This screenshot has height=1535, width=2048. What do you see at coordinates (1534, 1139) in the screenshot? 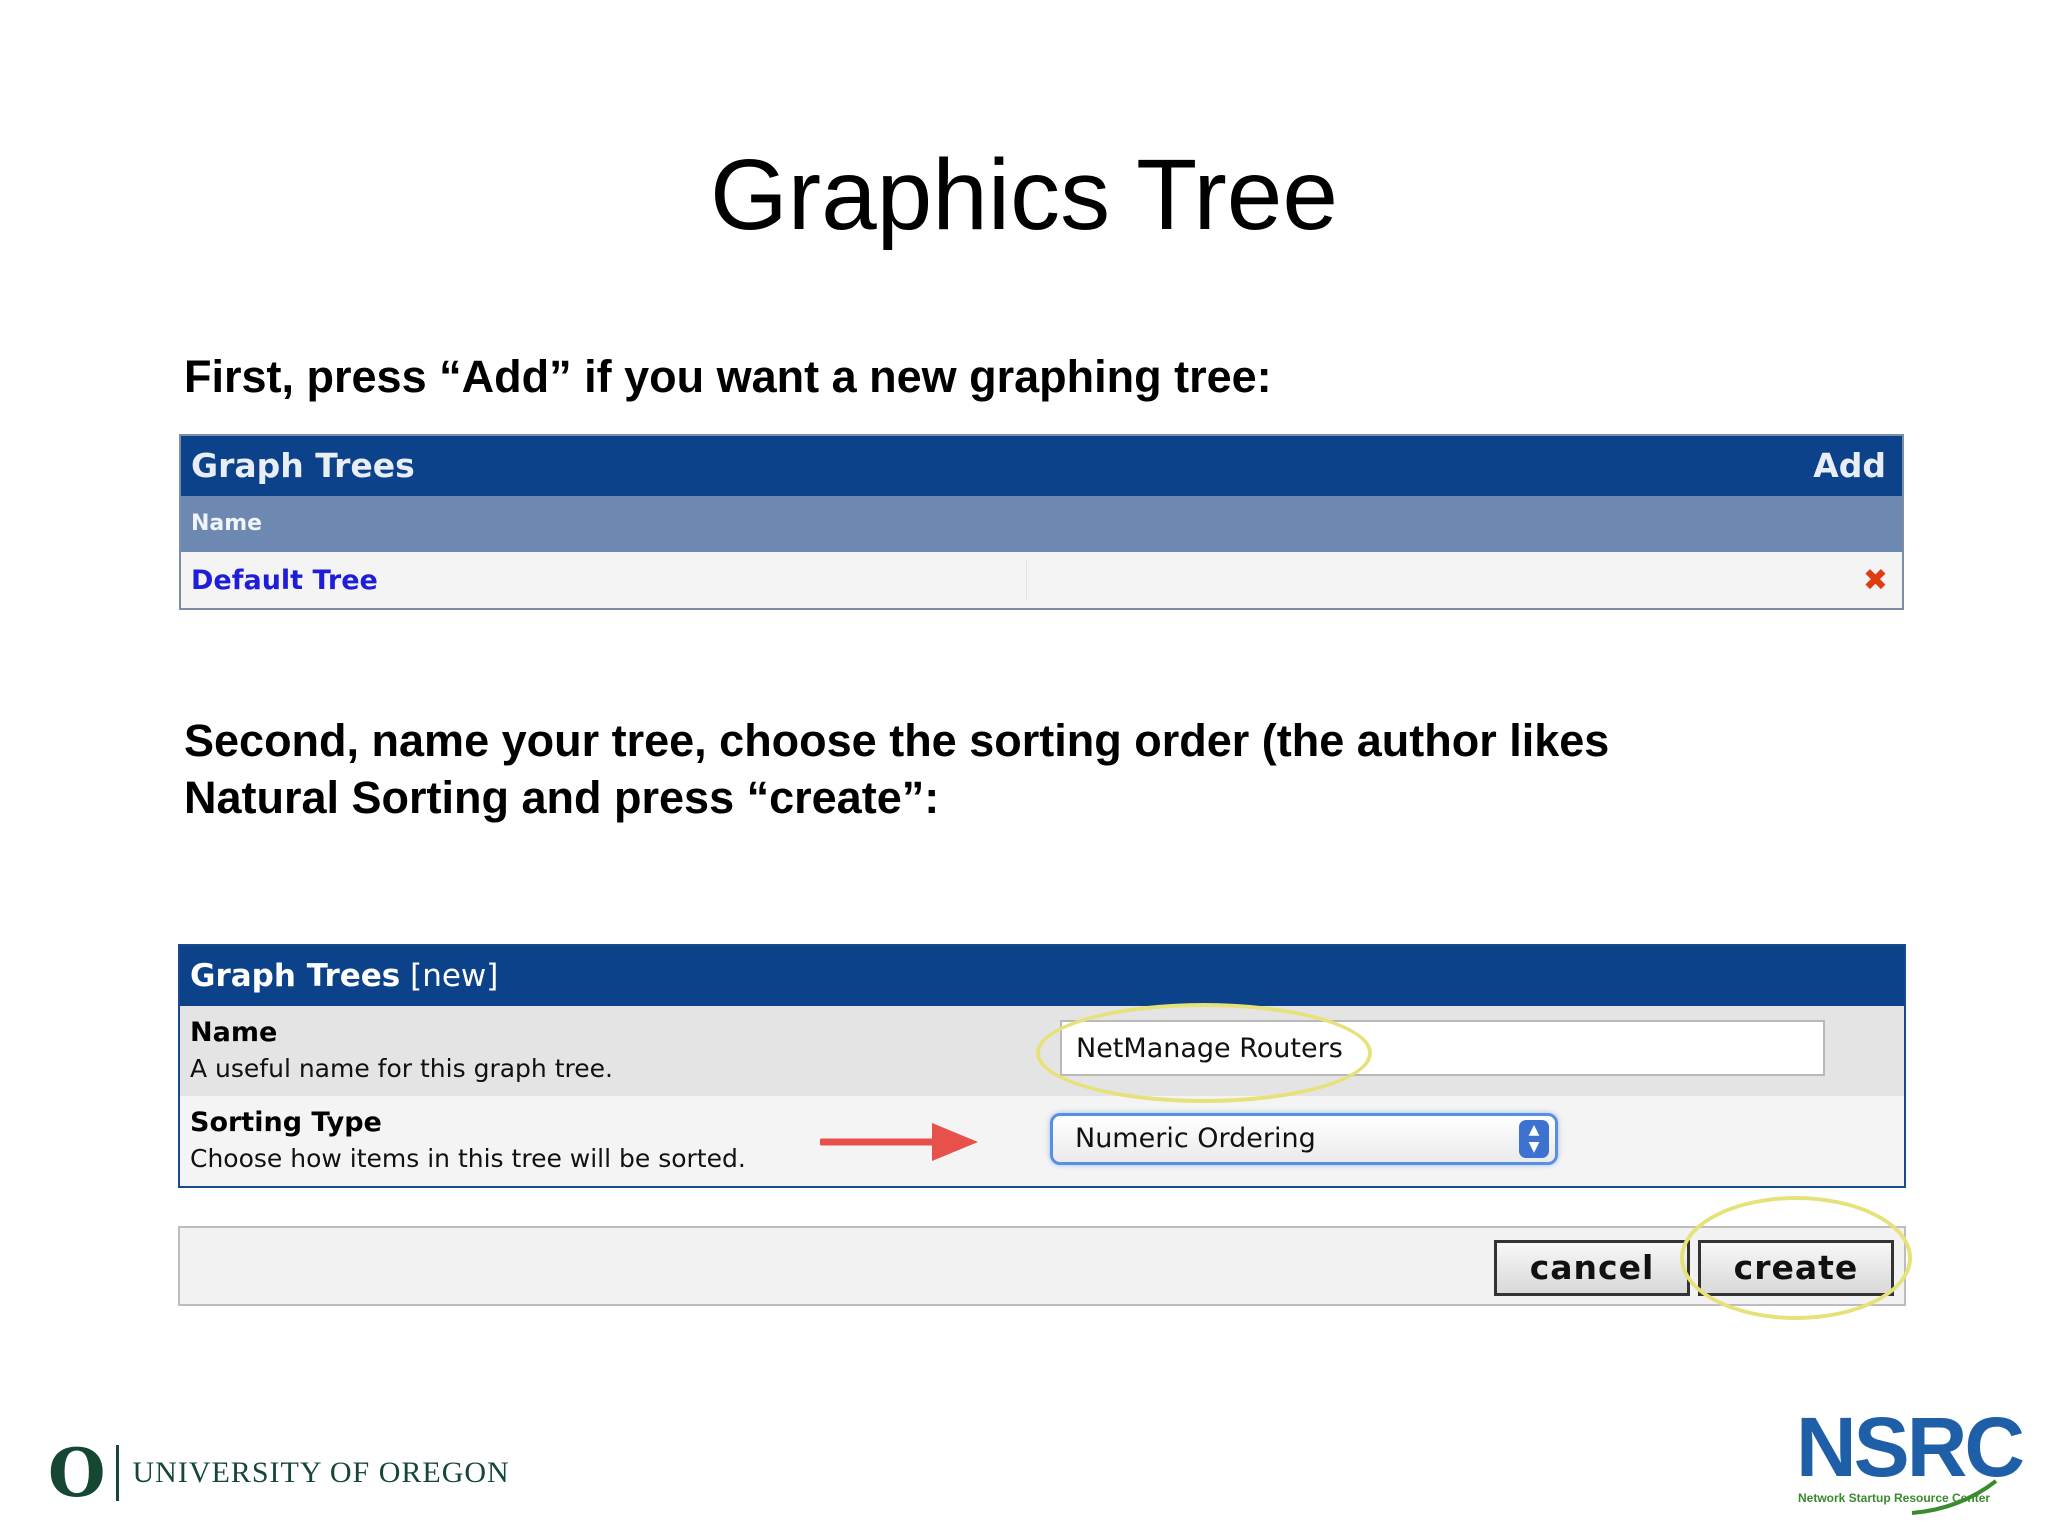
I see `updown-arrows-icon: ▲ ▼` at bounding box center [1534, 1139].